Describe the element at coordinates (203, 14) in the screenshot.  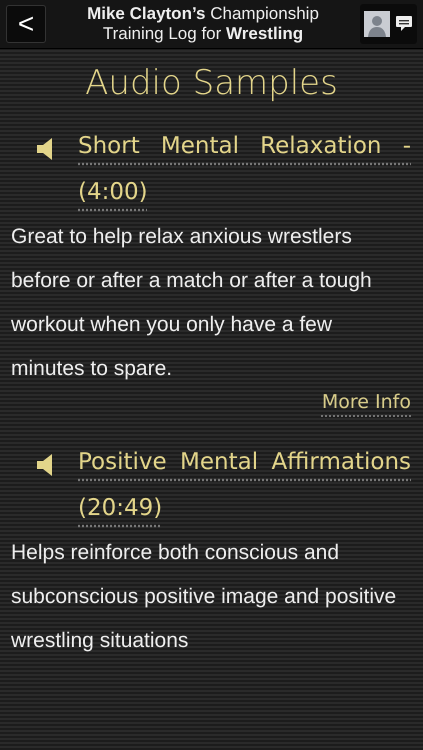
I see `app-title: Mike Clayton’s Championship` at that location.